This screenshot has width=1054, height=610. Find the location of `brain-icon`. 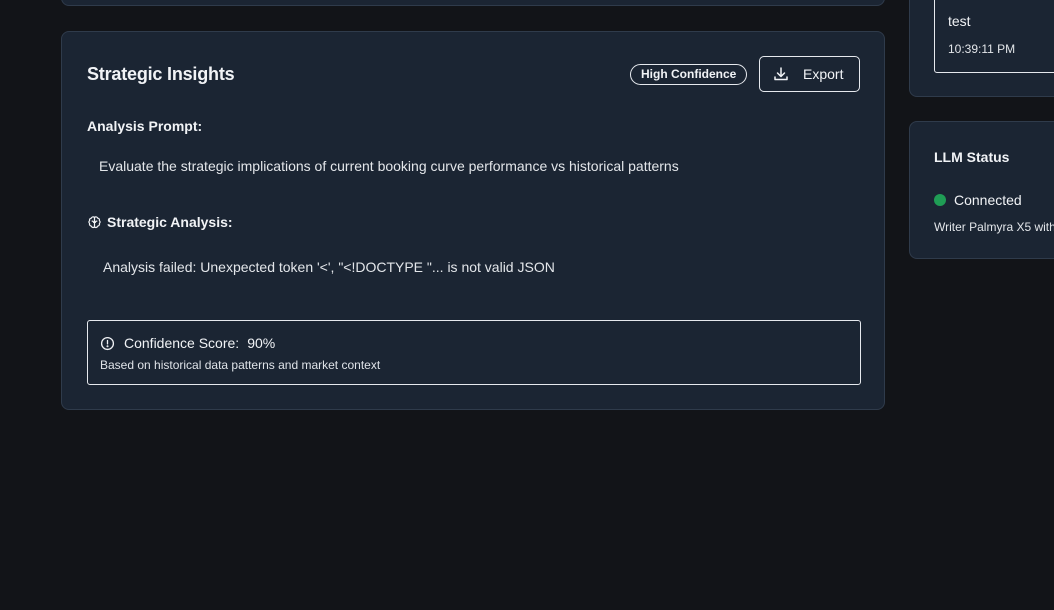

brain-icon is located at coordinates (94, 221).